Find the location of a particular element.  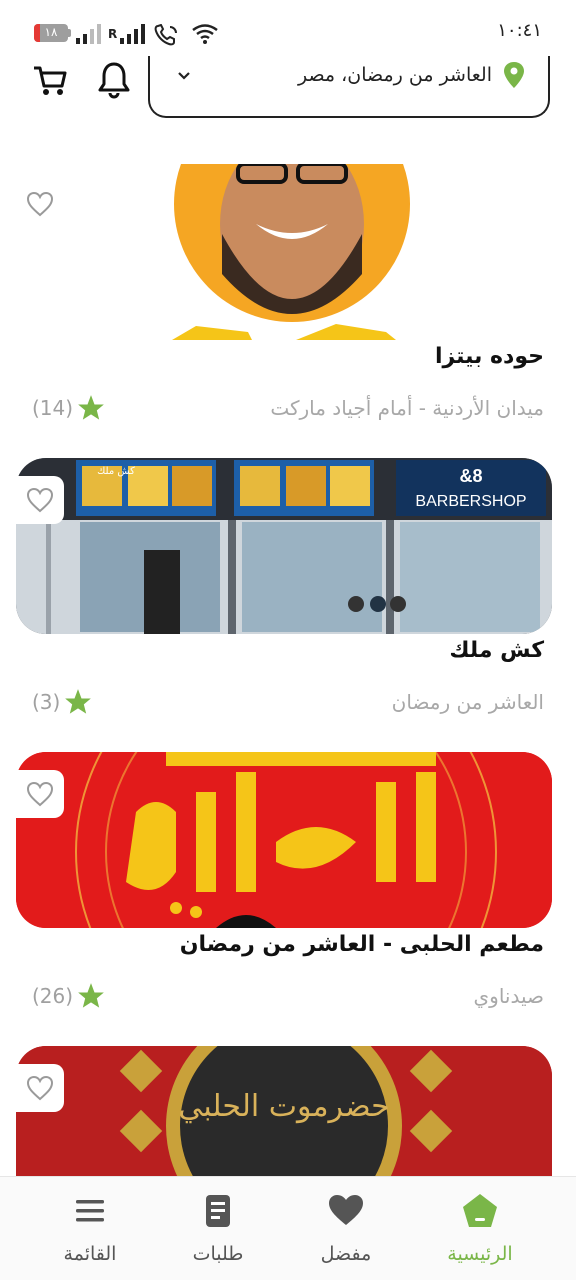

restaurant-address: العاشر من رمضان is located at coordinates (467, 702).